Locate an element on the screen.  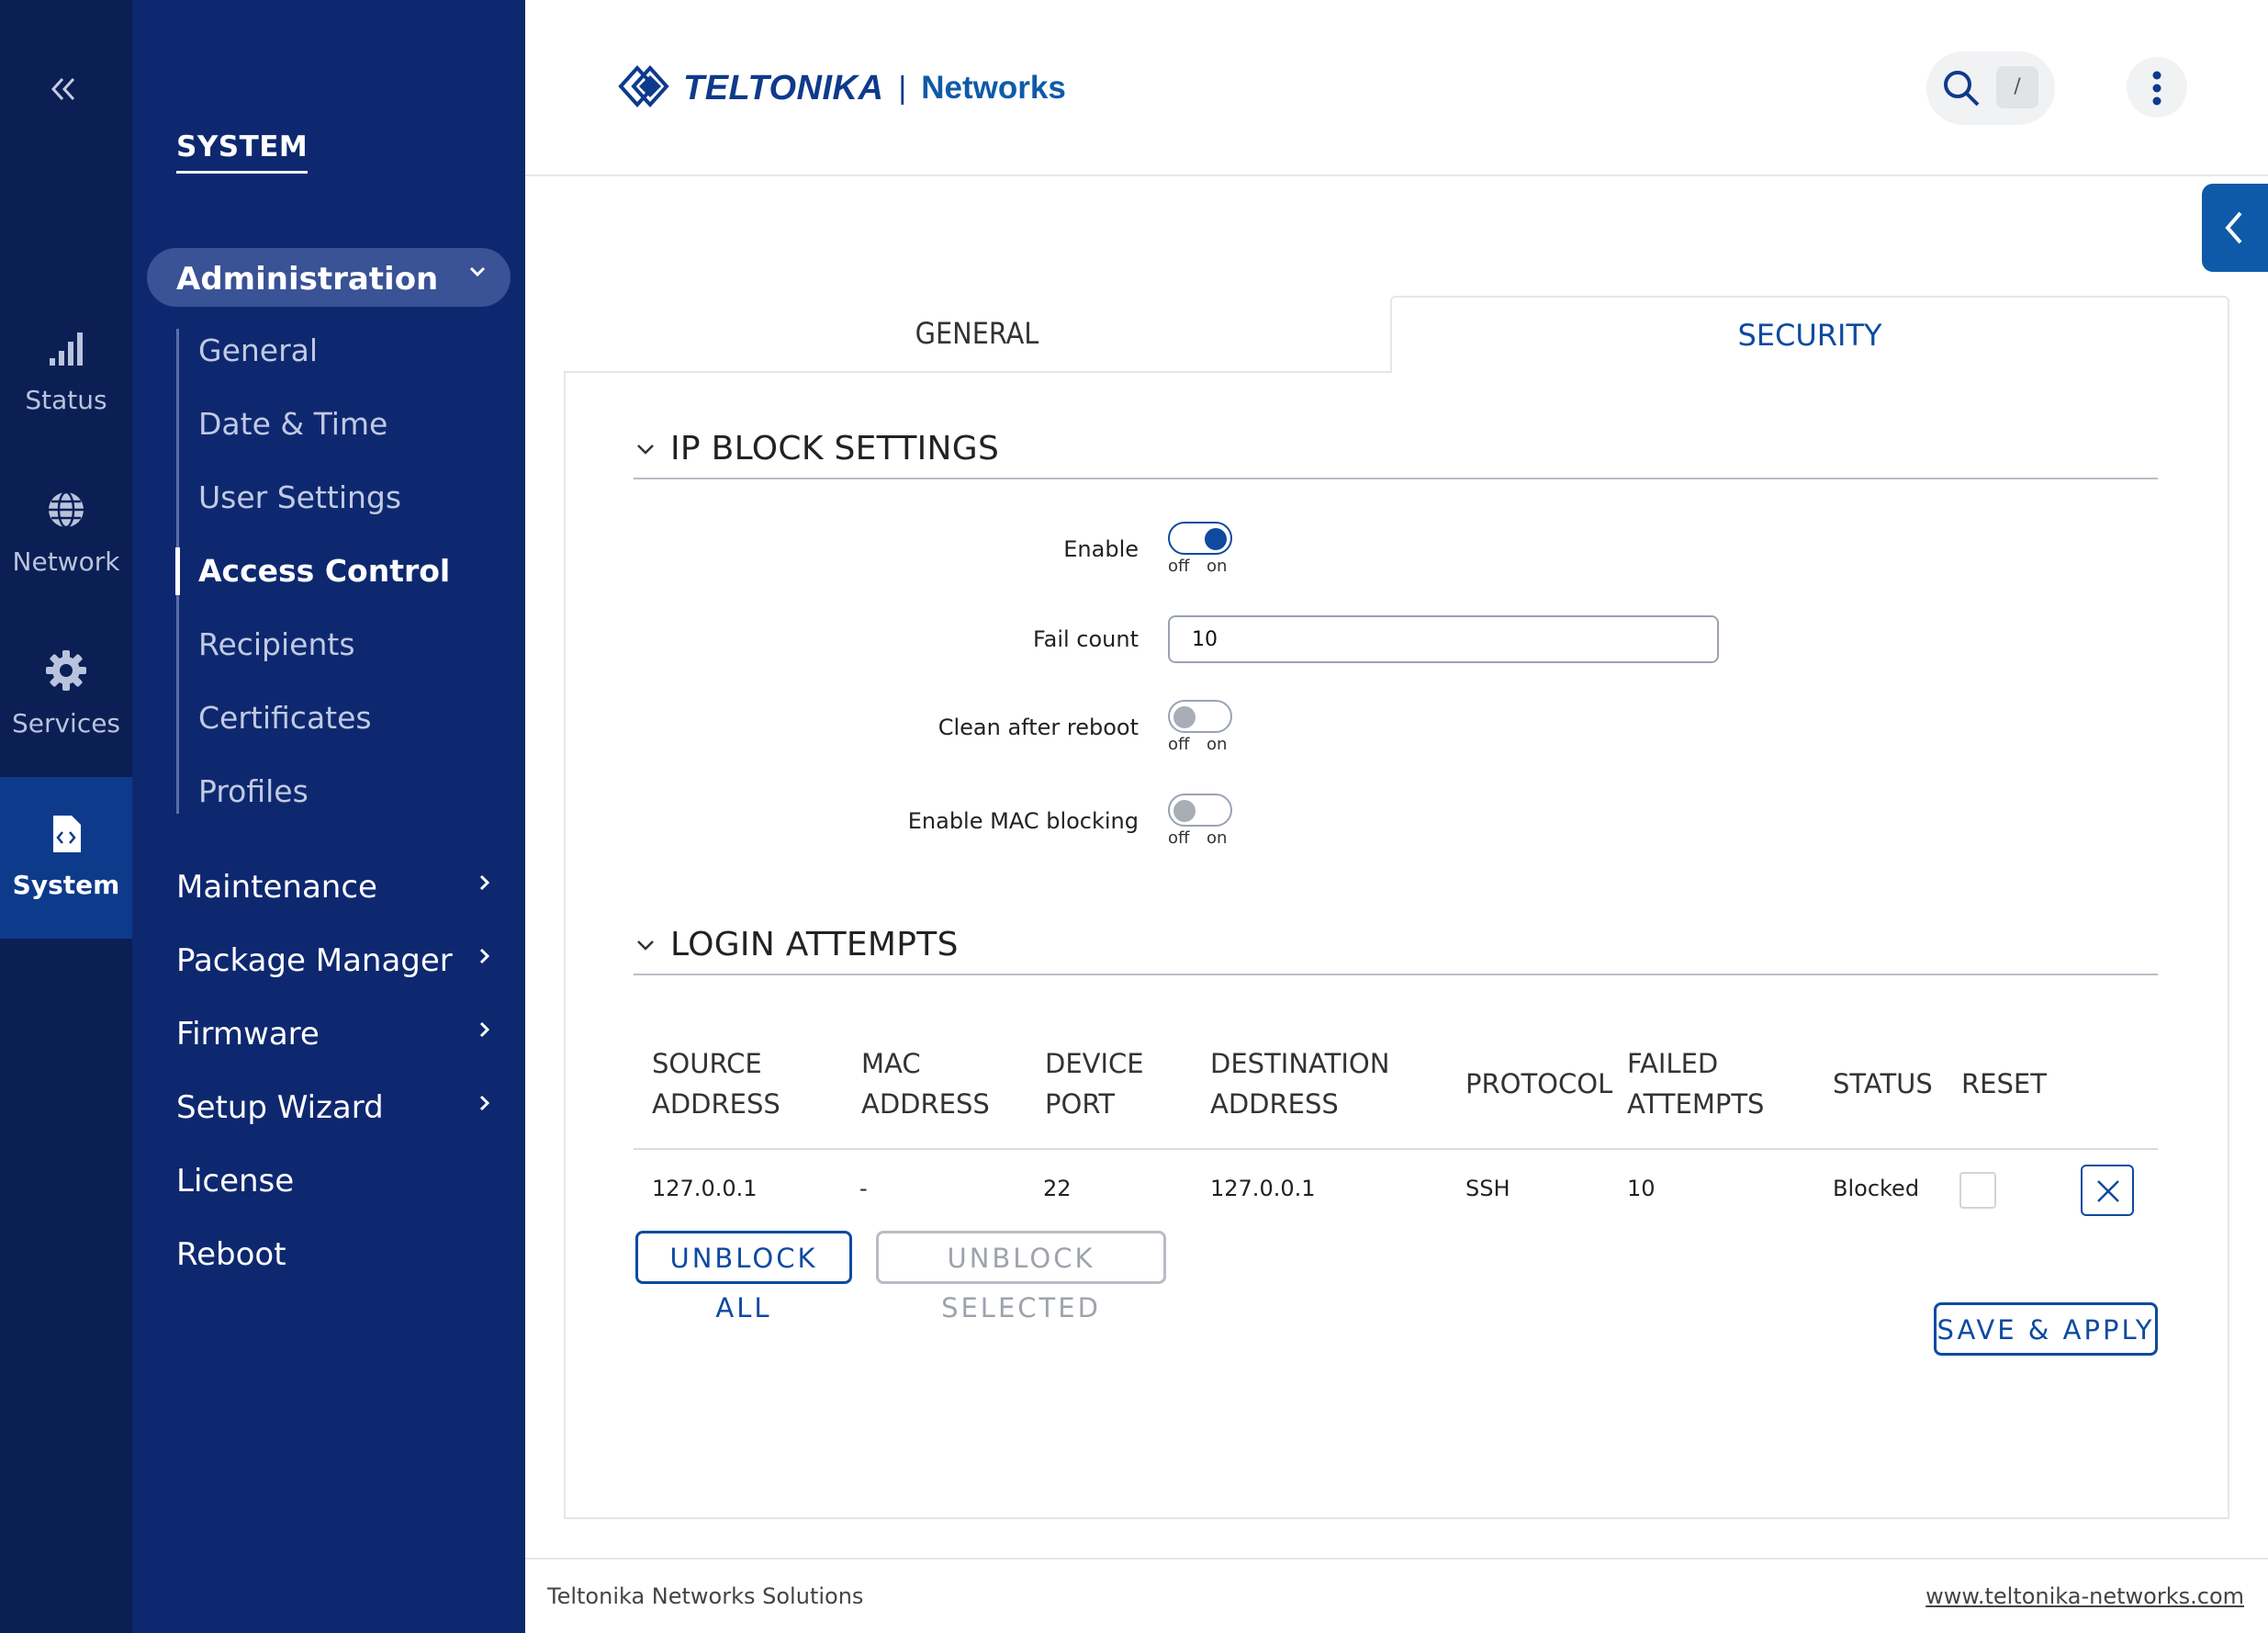
chevron-left-icon is located at coordinates (2234, 230).